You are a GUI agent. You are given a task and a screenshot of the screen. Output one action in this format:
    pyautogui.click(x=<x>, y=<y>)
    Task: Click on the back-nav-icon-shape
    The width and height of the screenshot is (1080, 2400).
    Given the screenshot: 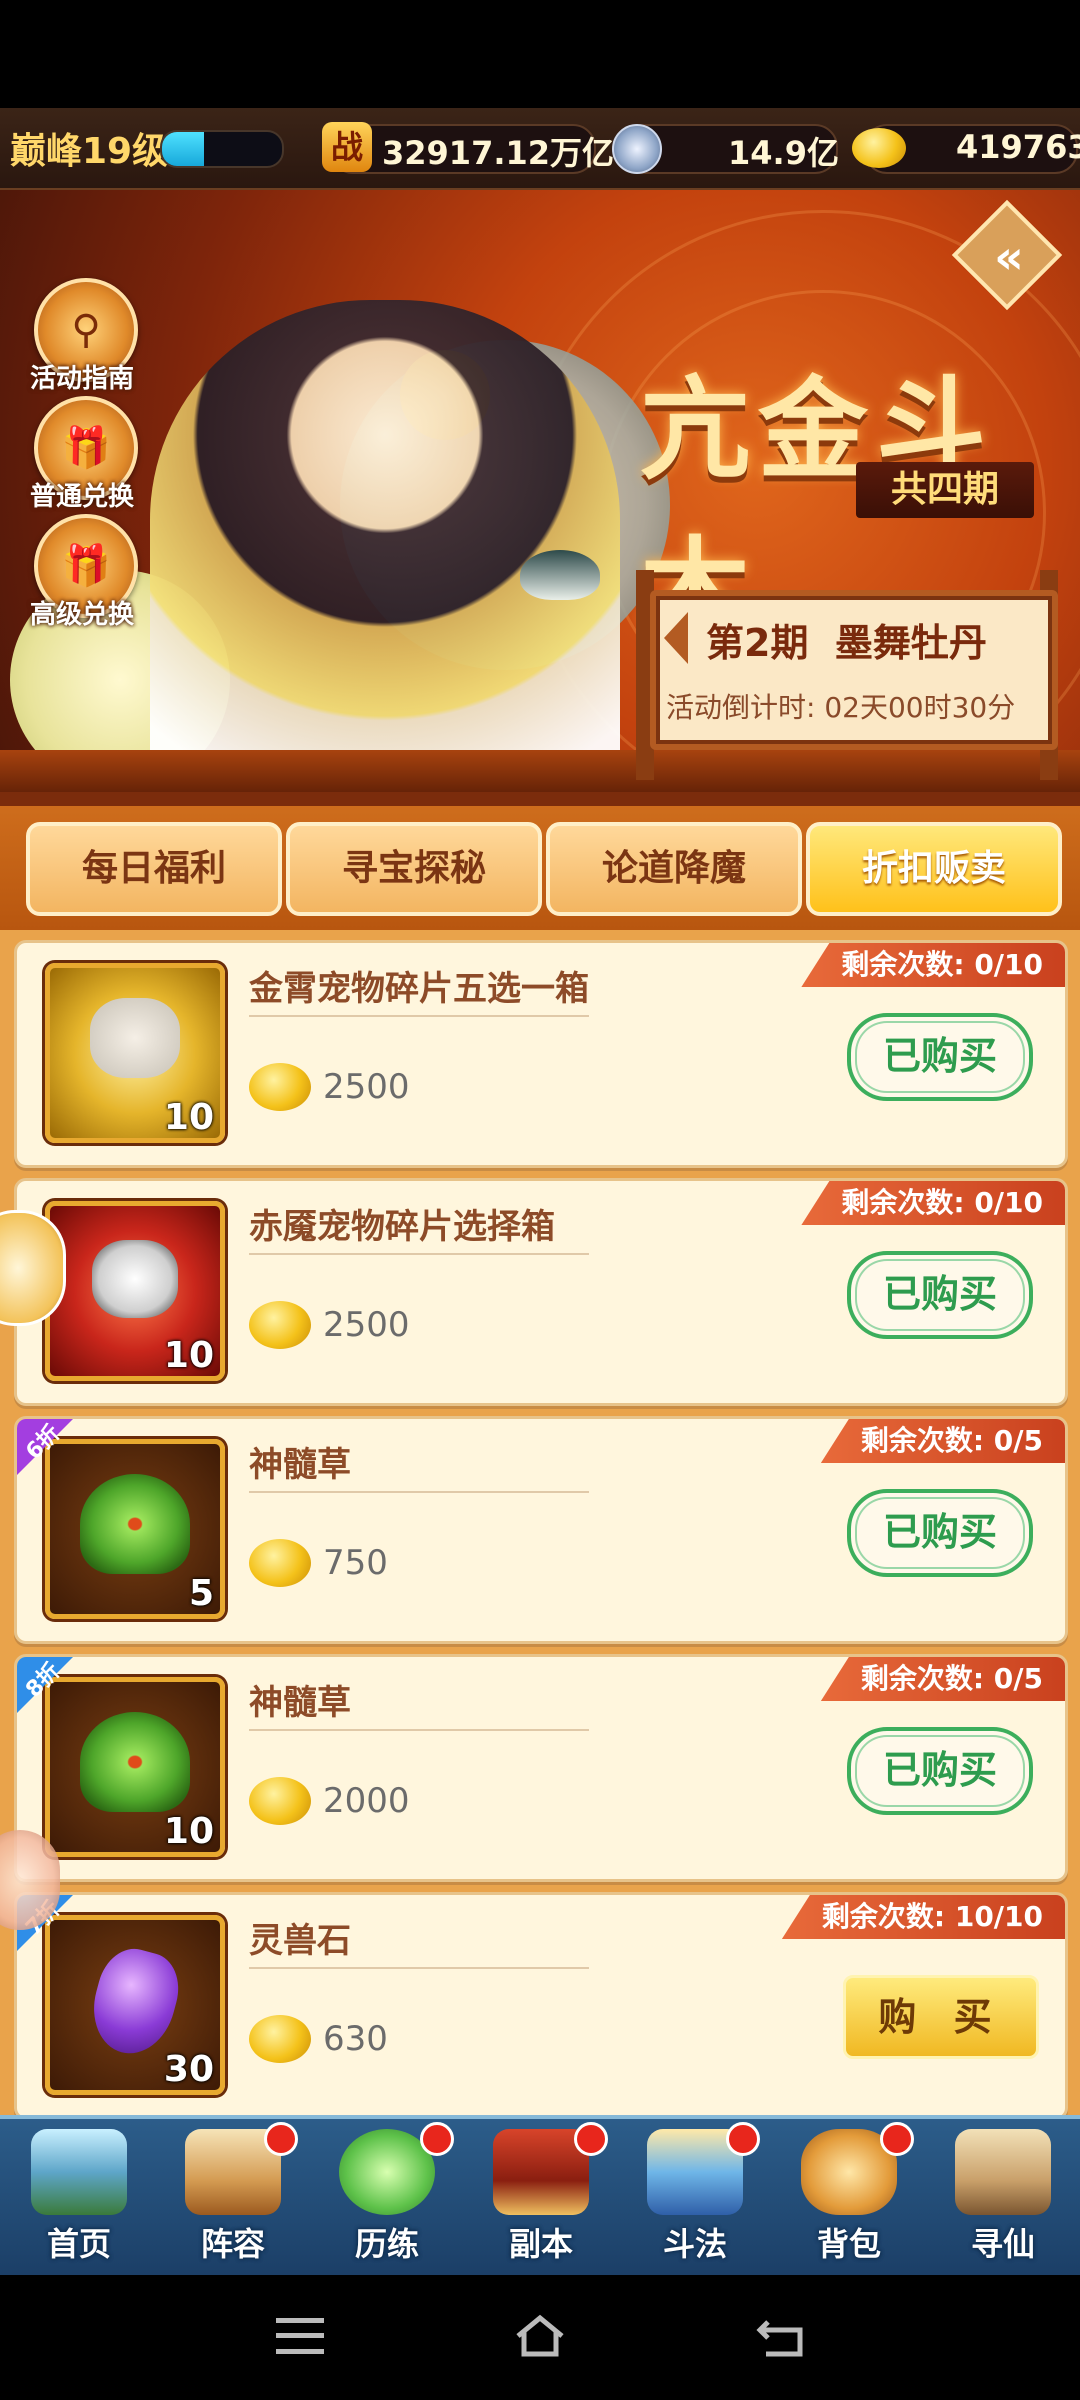 What is the action you would take?
    pyautogui.click(x=779, y=2338)
    